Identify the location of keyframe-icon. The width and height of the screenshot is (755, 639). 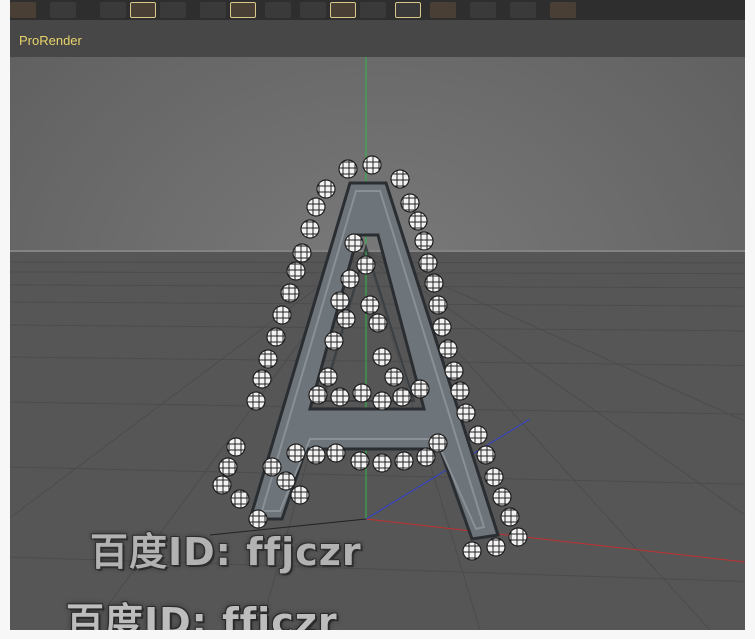
(173, 10).